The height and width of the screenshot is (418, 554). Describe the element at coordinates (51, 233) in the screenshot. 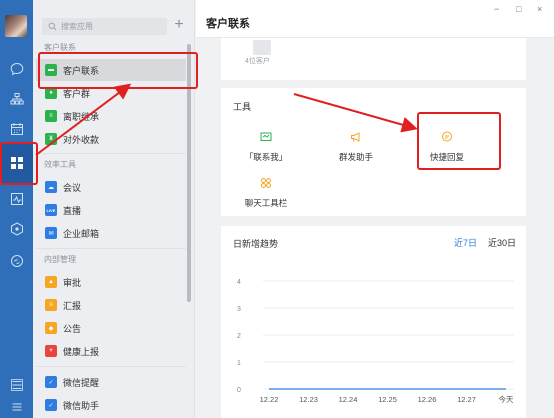

I see `mail-icon: ✉` at that location.